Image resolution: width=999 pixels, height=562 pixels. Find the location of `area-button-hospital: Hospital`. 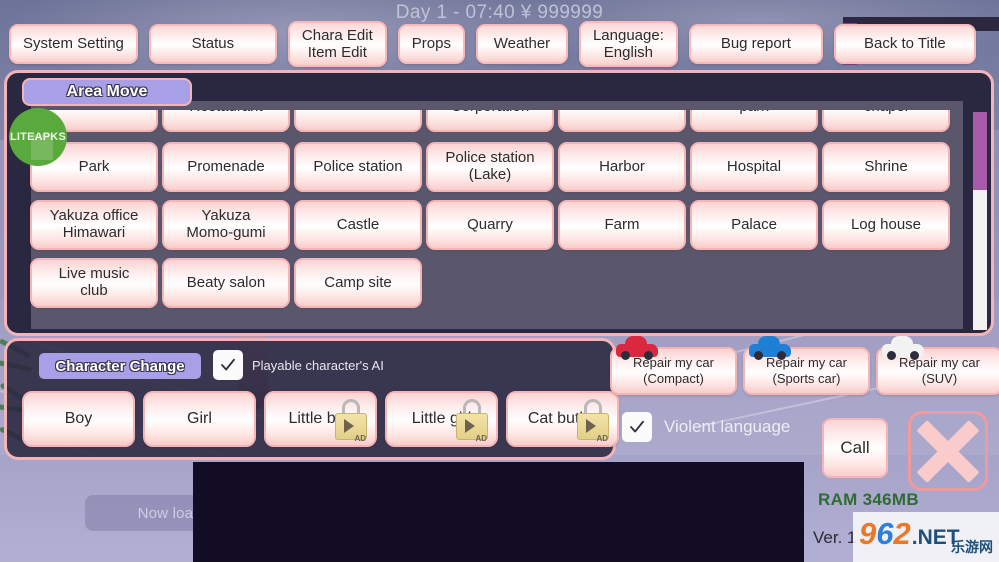

area-button-hospital: Hospital is located at coordinates (754, 167).